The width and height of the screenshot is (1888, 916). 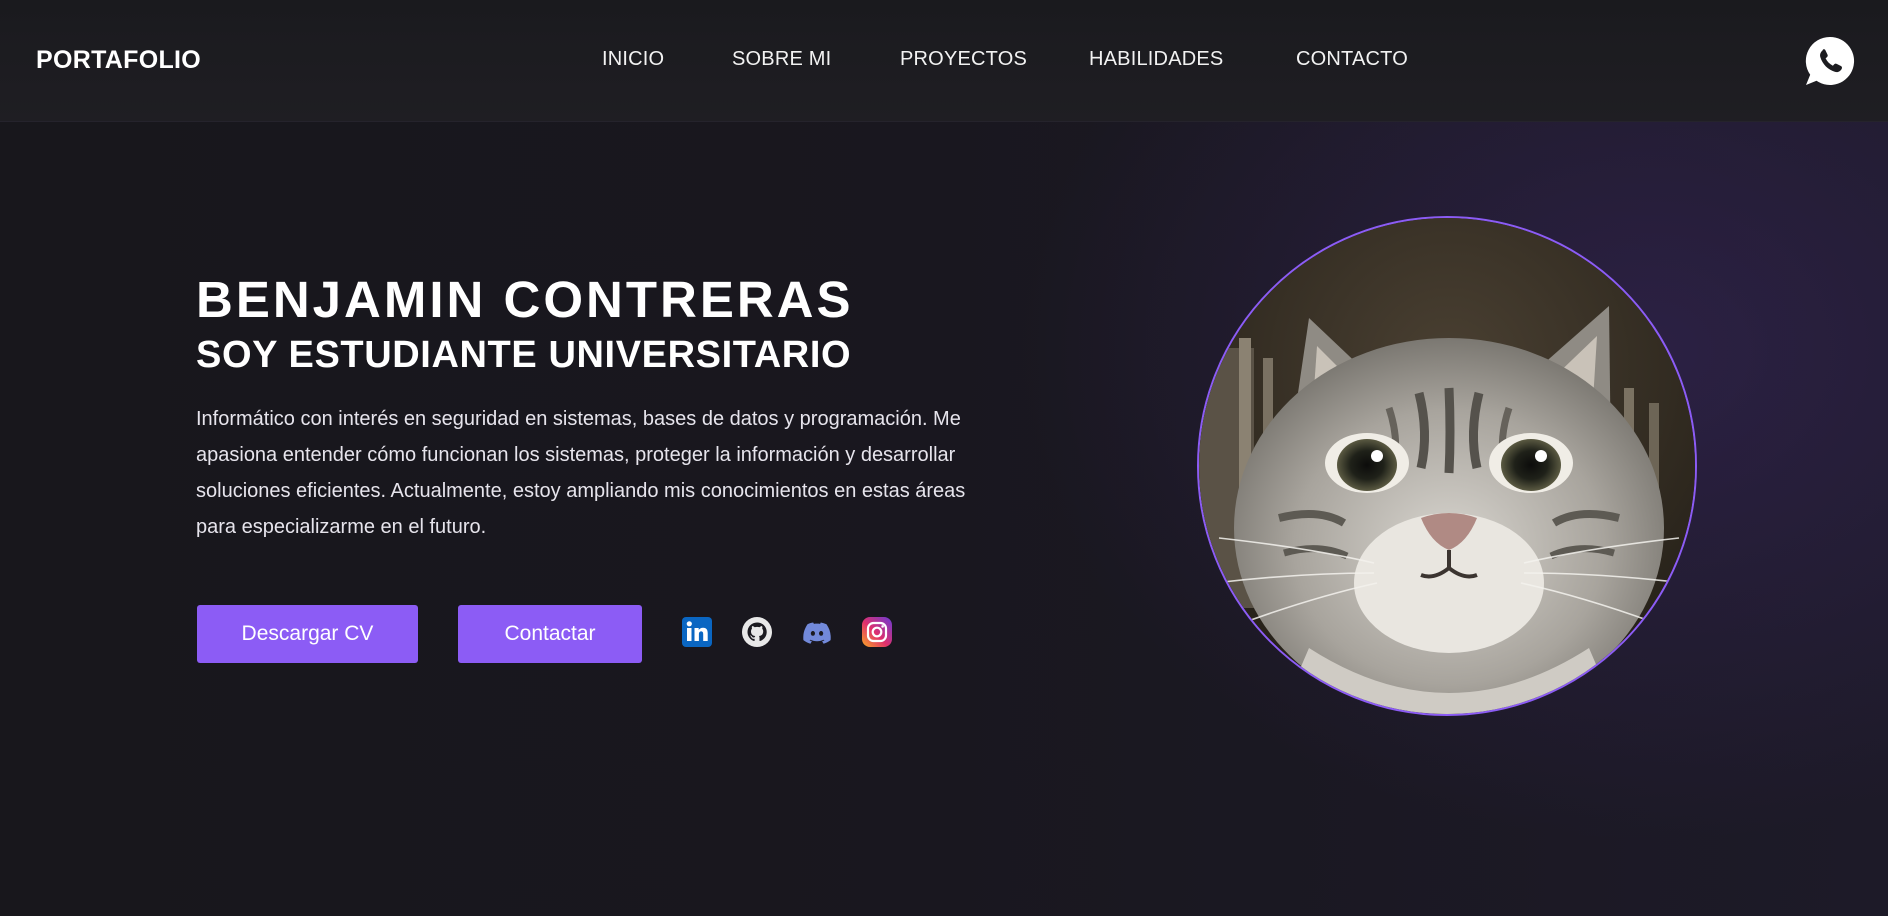 I want to click on linkedin-icon, so click(x=697, y=632).